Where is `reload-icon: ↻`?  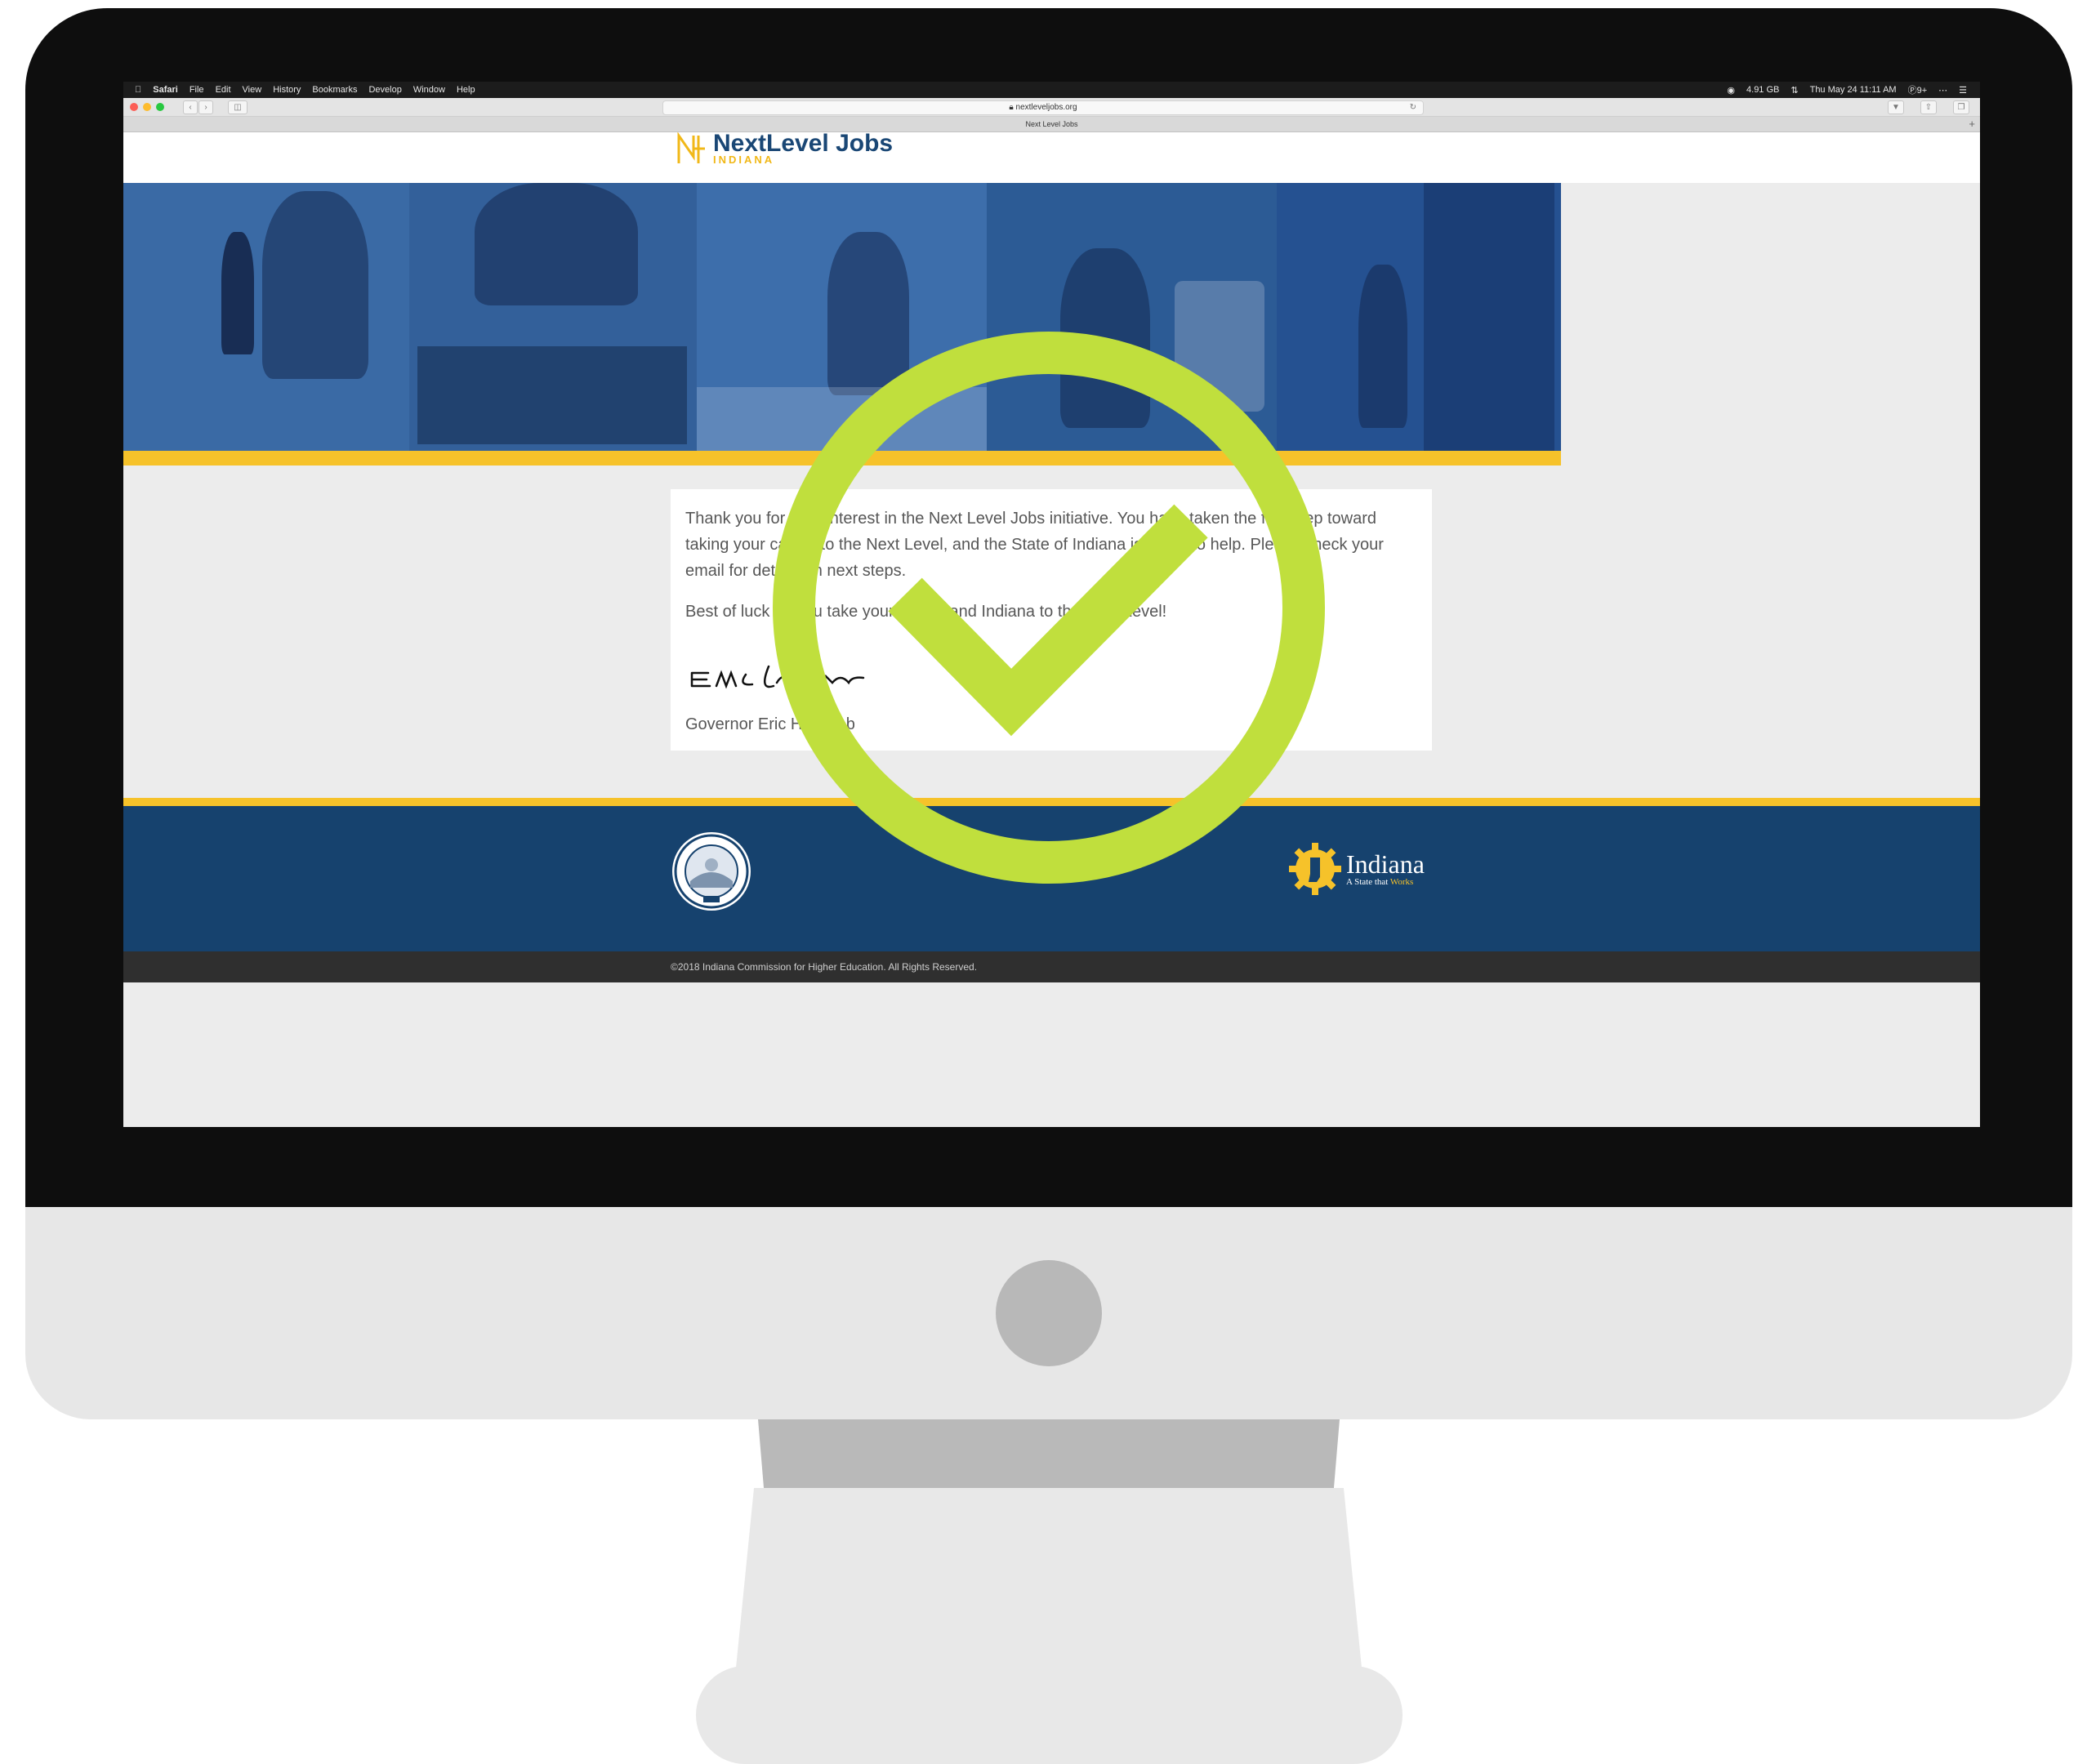
reload-icon: ↻ is located at coordinates (1413, 107).